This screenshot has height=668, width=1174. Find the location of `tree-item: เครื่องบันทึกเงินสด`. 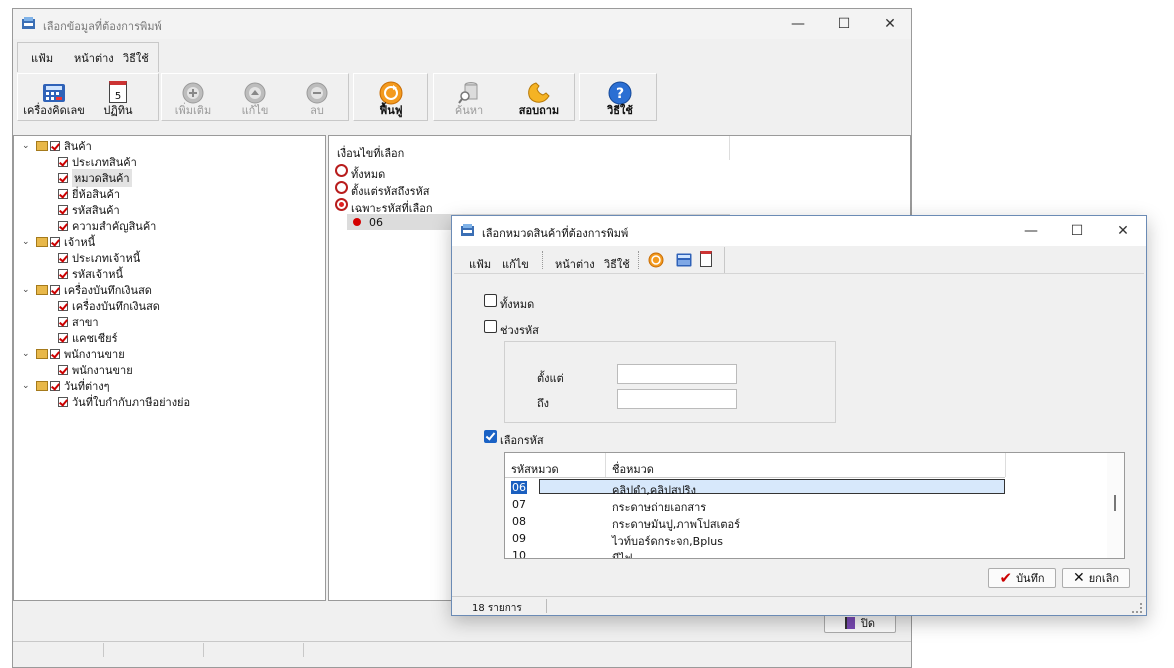

tree-item: เครื่องบันทึกเงินสด is located at coordinates (109, 306).